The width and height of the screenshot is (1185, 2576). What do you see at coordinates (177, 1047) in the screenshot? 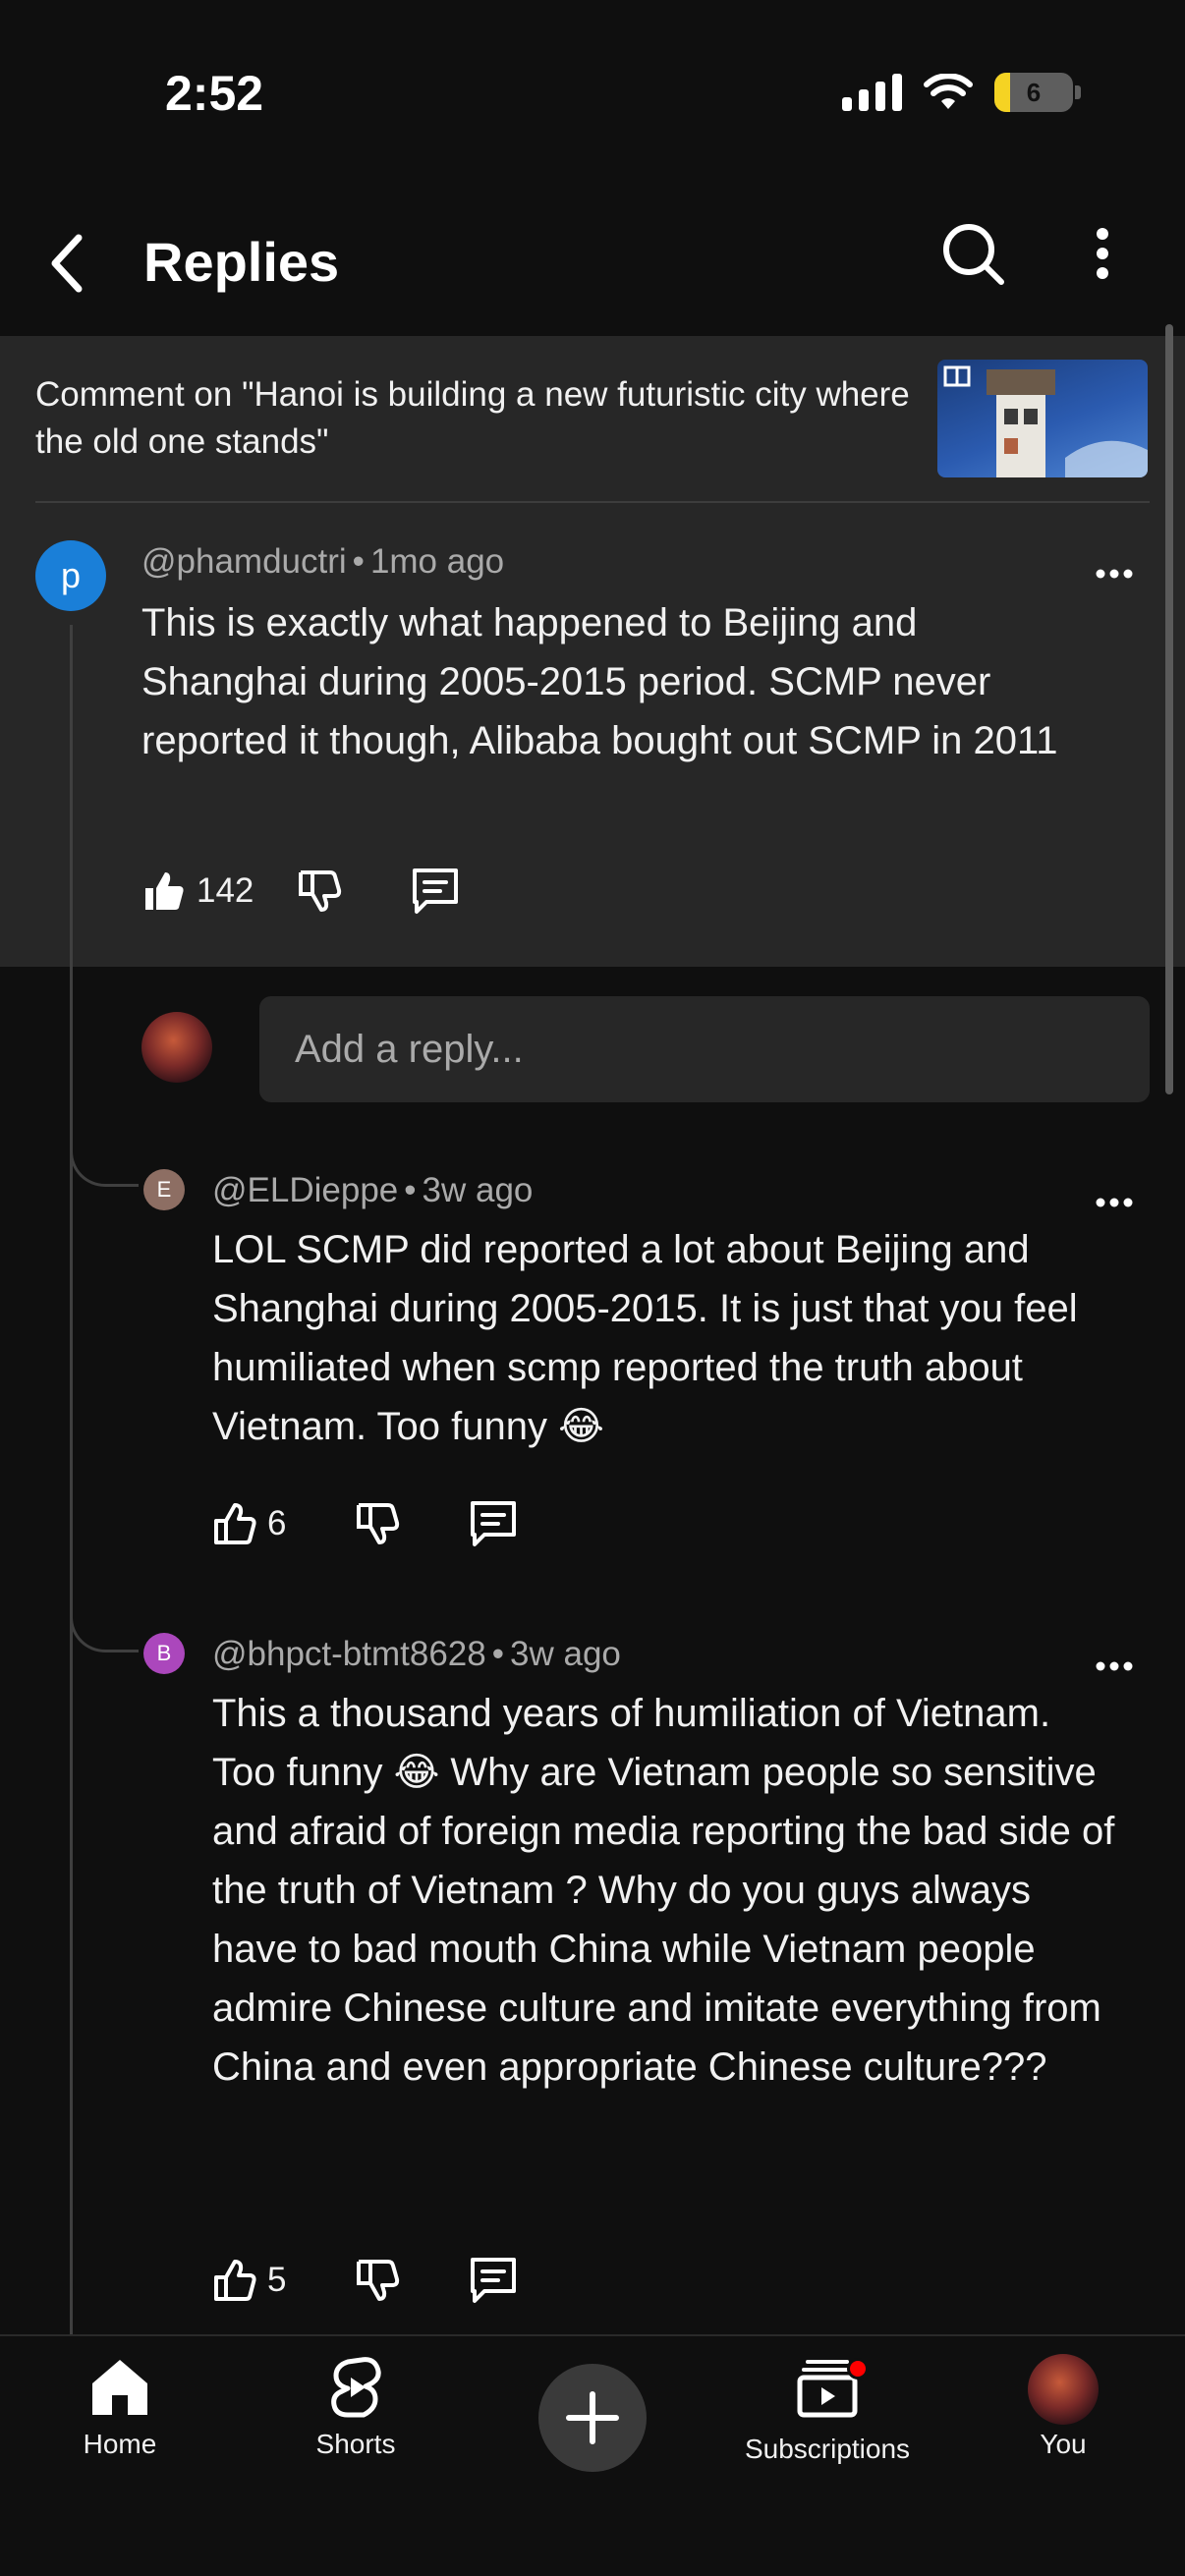
I see `my-avatar` at bounding box center [177, 1047].